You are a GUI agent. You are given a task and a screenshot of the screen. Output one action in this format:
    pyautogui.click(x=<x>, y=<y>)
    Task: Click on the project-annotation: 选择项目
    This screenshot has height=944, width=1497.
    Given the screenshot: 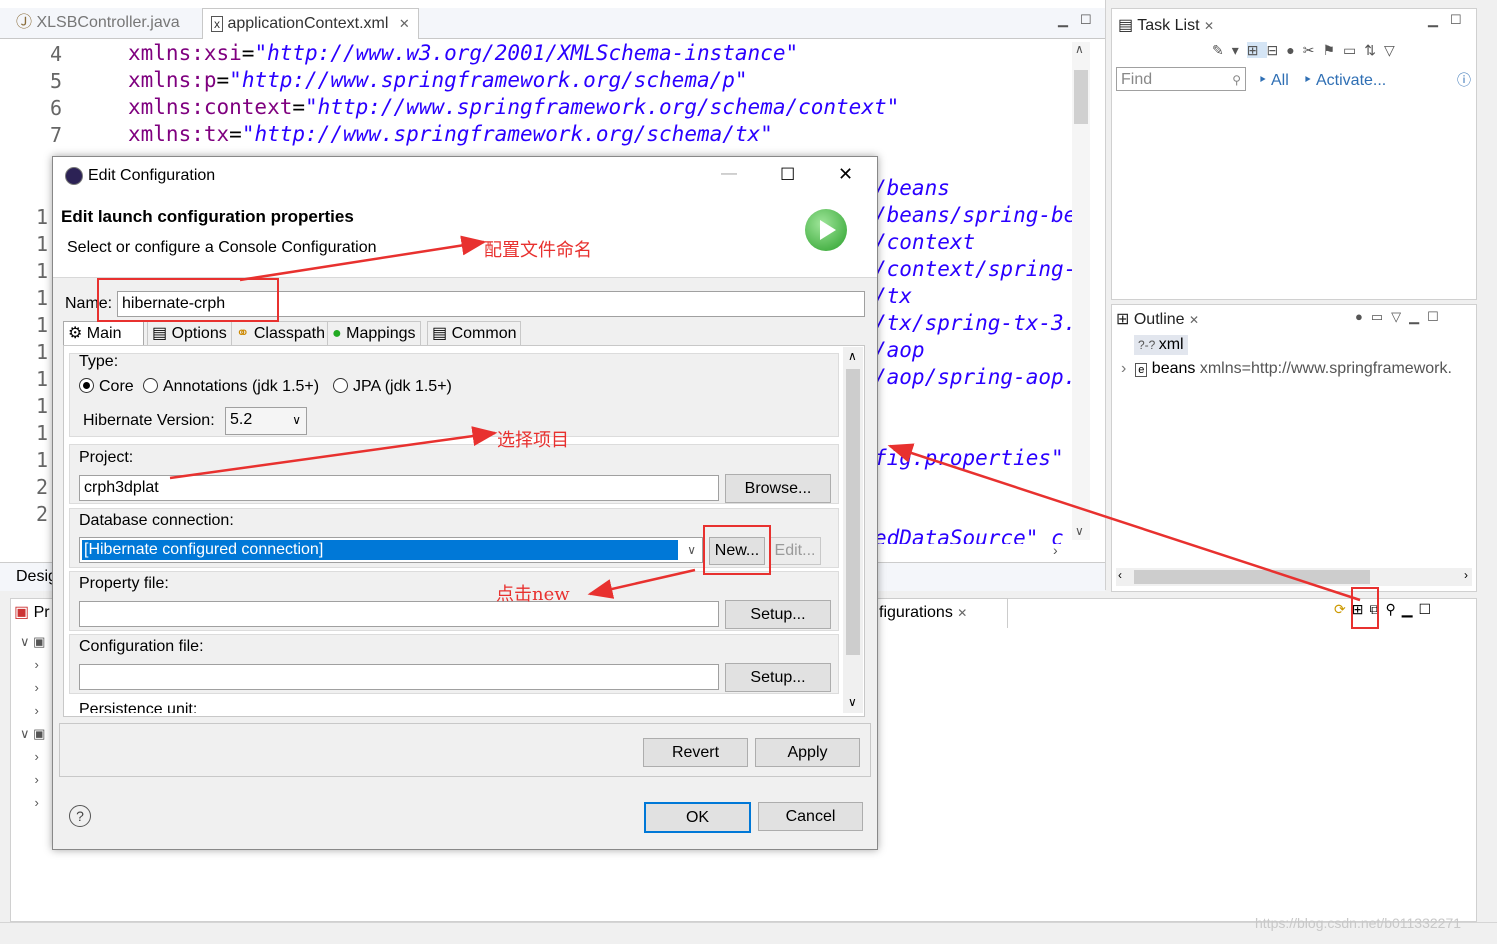 What is the action you would take?
    pyautogui.click(x=533, y=440)
    